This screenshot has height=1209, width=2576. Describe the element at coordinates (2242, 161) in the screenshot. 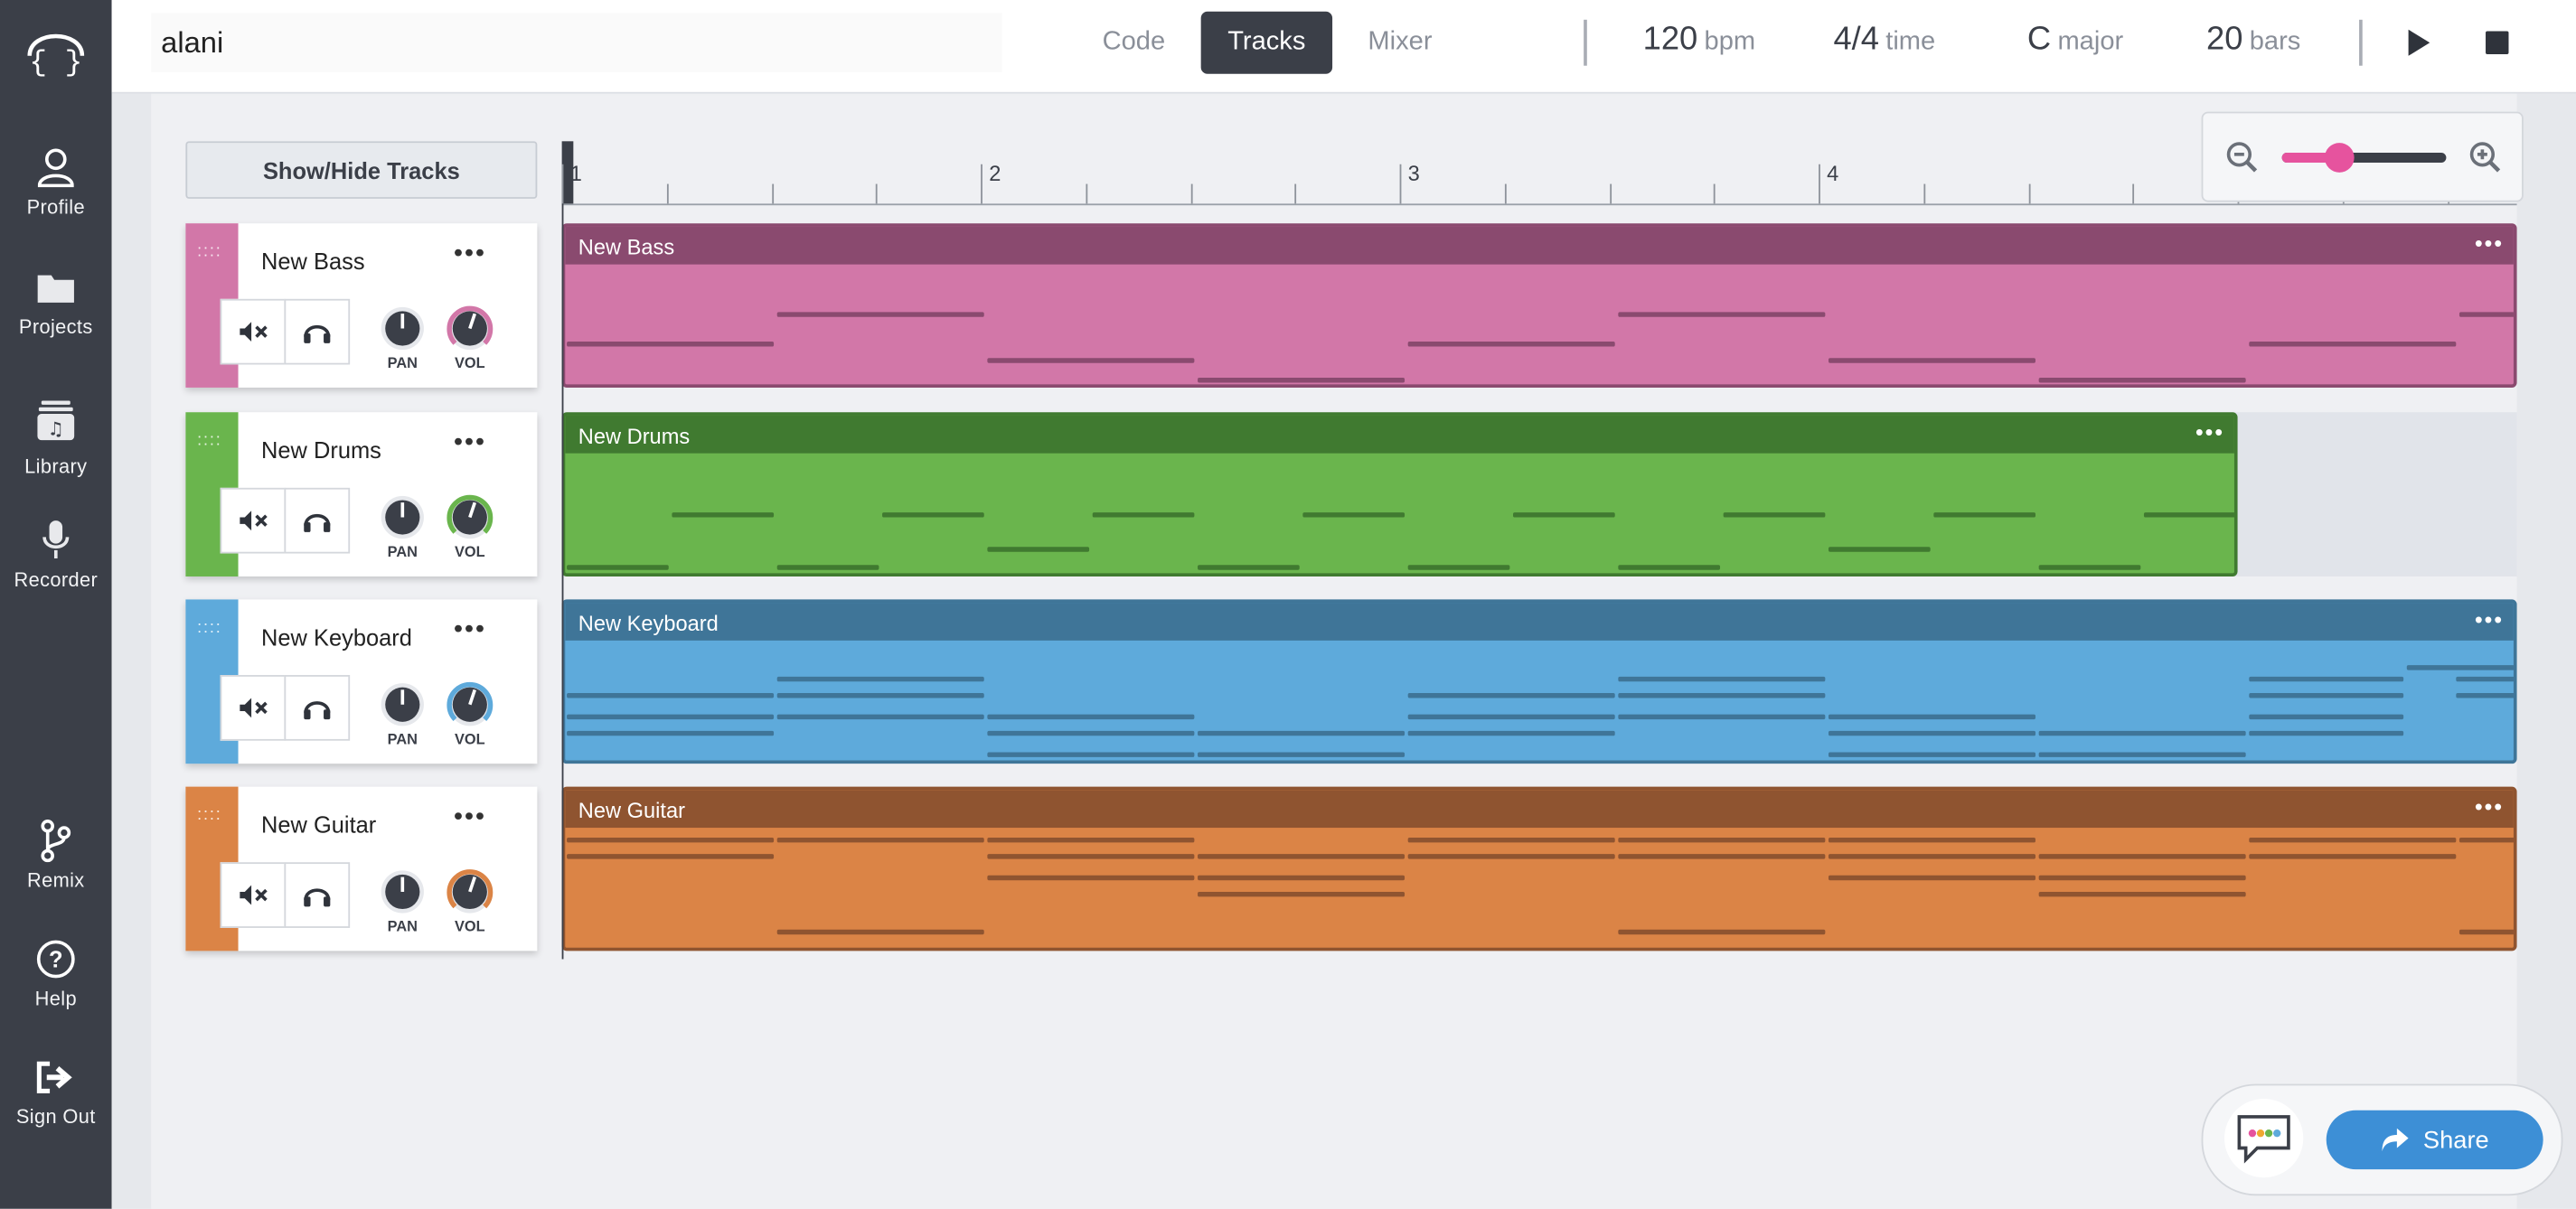

I see `zoom-out-icon` at that location.